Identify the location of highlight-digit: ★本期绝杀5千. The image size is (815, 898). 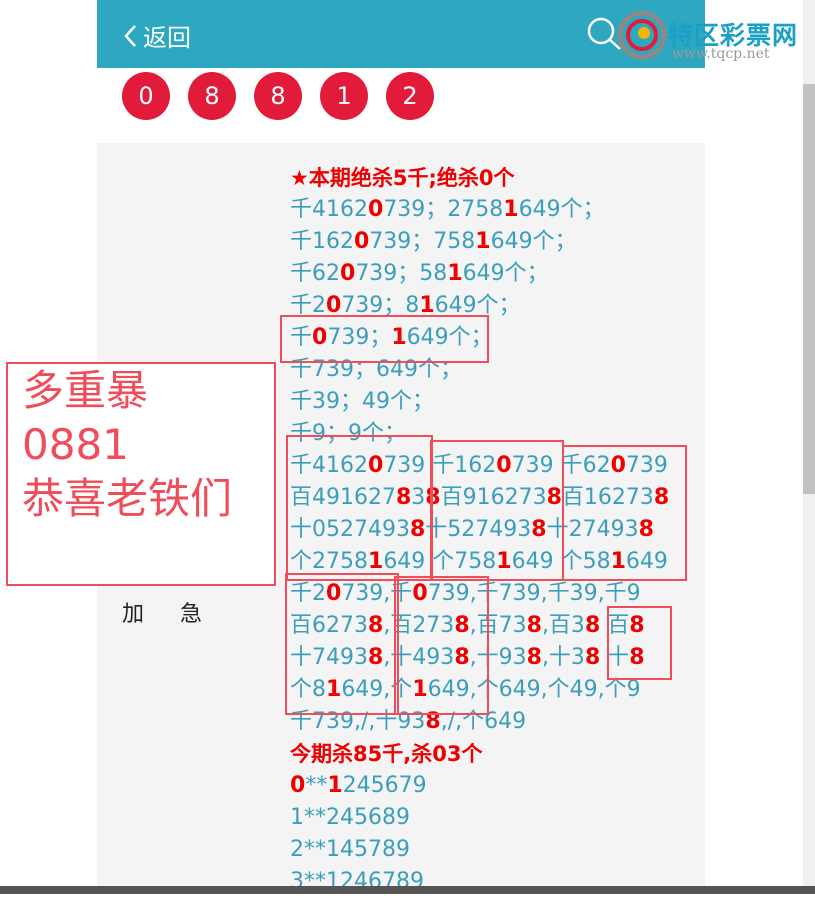
(359, 178).